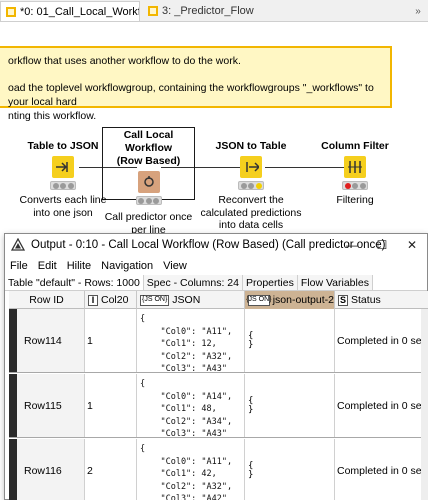 The width and height of the screenshot is (428, 500). I want to click on tab-properties: Properties, so click(270, 282).